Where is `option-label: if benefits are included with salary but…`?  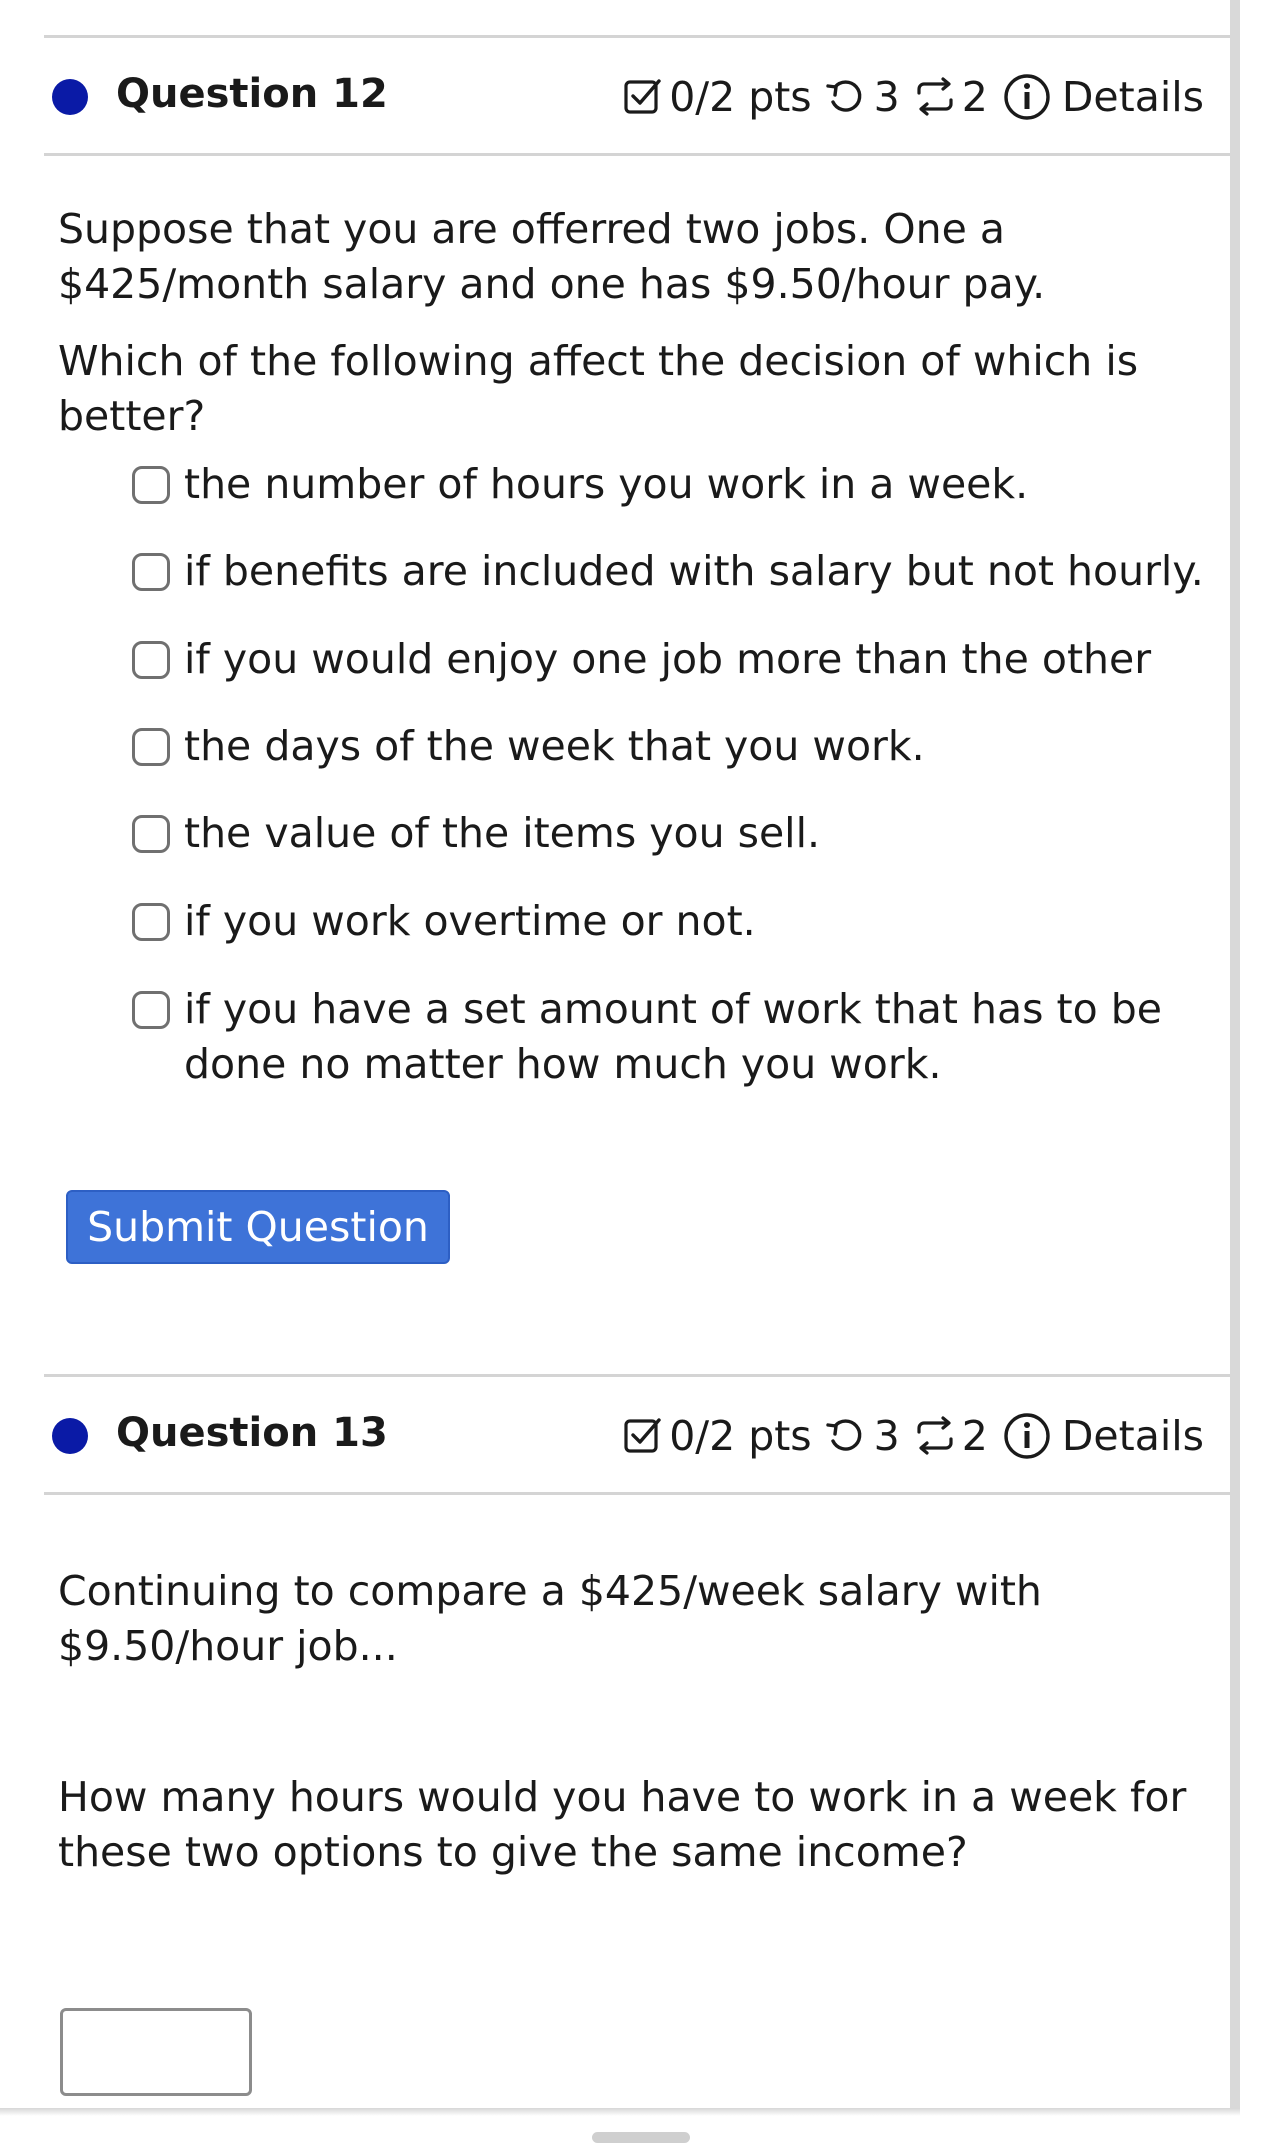 option-label: if benefits are included with salary but… is located at coordinates (694, 571).